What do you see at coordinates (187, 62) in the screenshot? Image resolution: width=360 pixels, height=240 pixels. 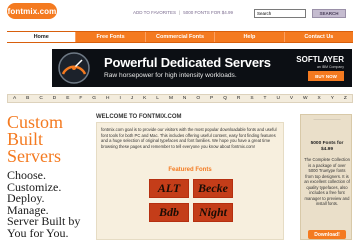 I see `banner-title: Powerful Dedicated Servers` at bounding box center [187, 62].